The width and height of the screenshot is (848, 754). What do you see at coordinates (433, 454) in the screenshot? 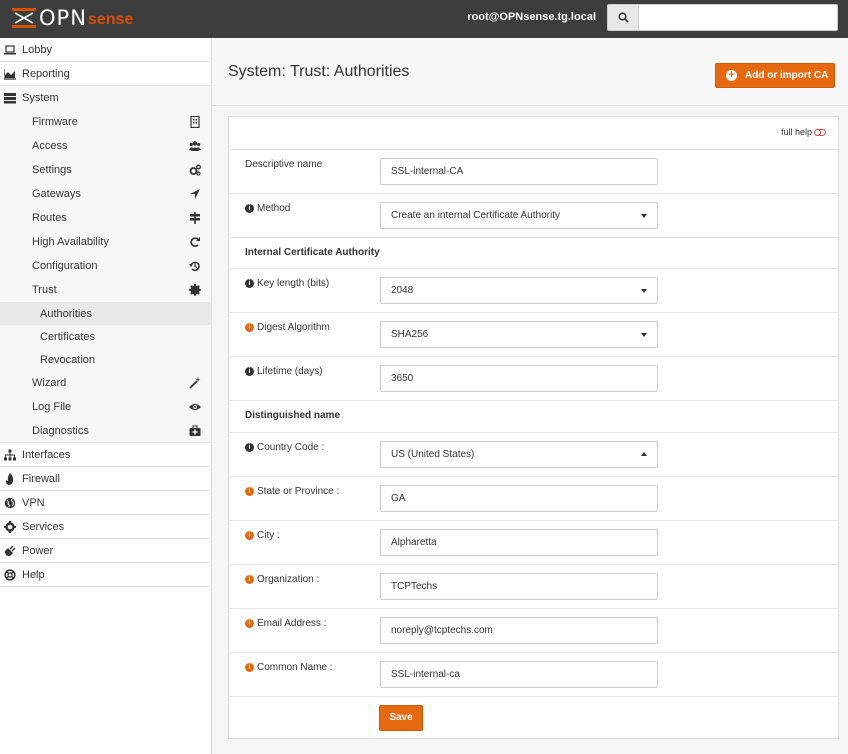
I see `country-value: US (United States)` at bounding box center [433, 454].